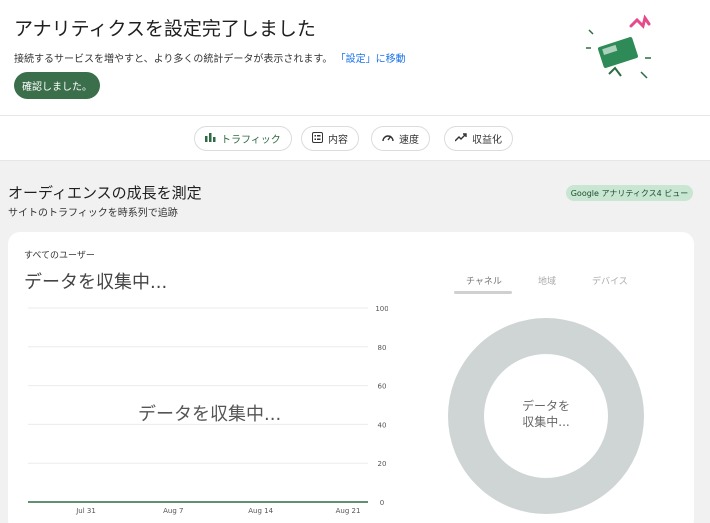 This screenshot has height=523, width=710. I want to click on bar-chart-icon, so click(210, 138).